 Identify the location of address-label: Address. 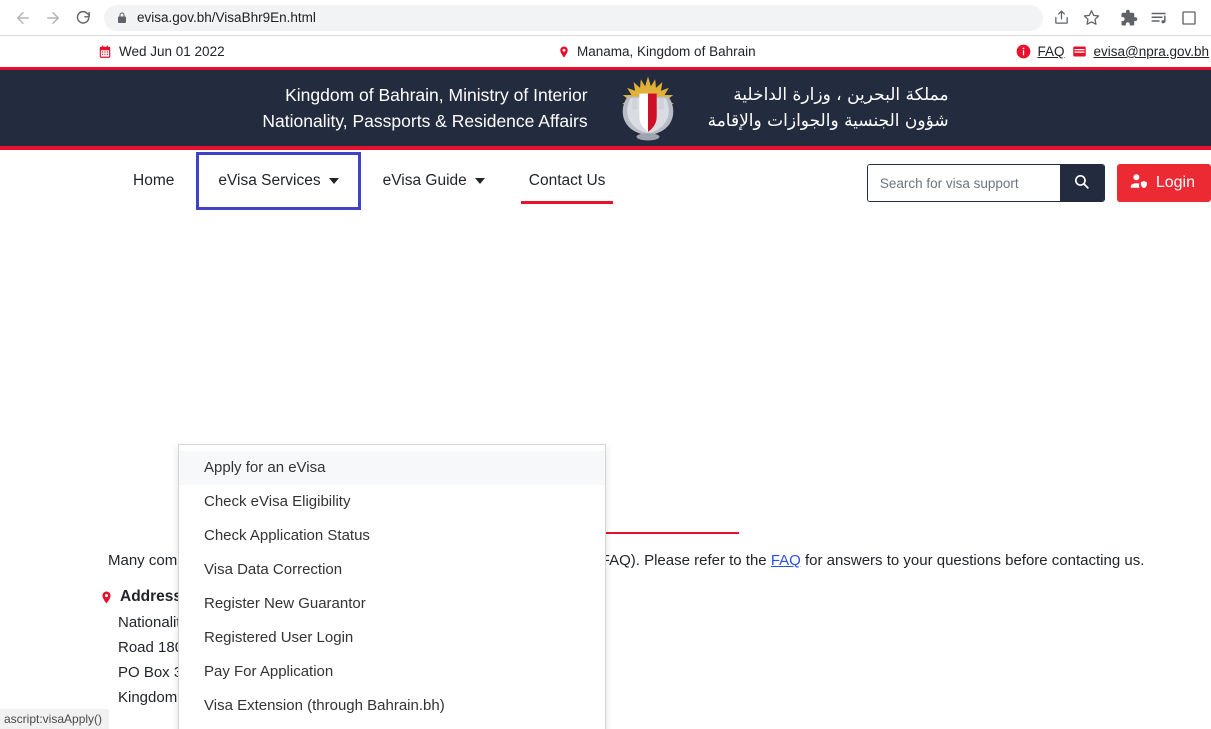
(151, 596).